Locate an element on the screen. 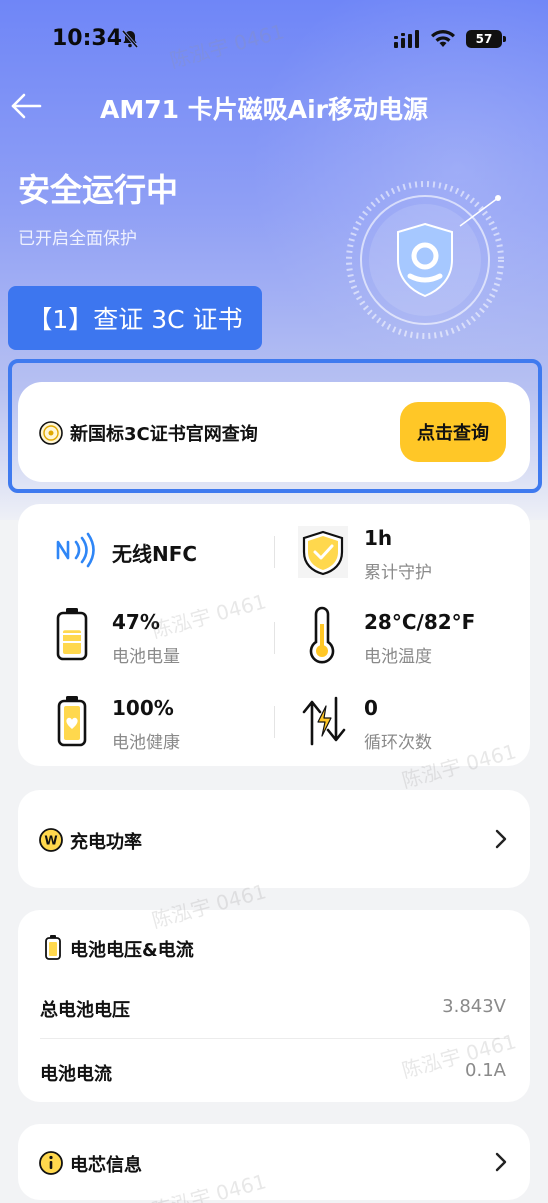  battery-health-label: 电池健康 is located at coordinates (146, 743).